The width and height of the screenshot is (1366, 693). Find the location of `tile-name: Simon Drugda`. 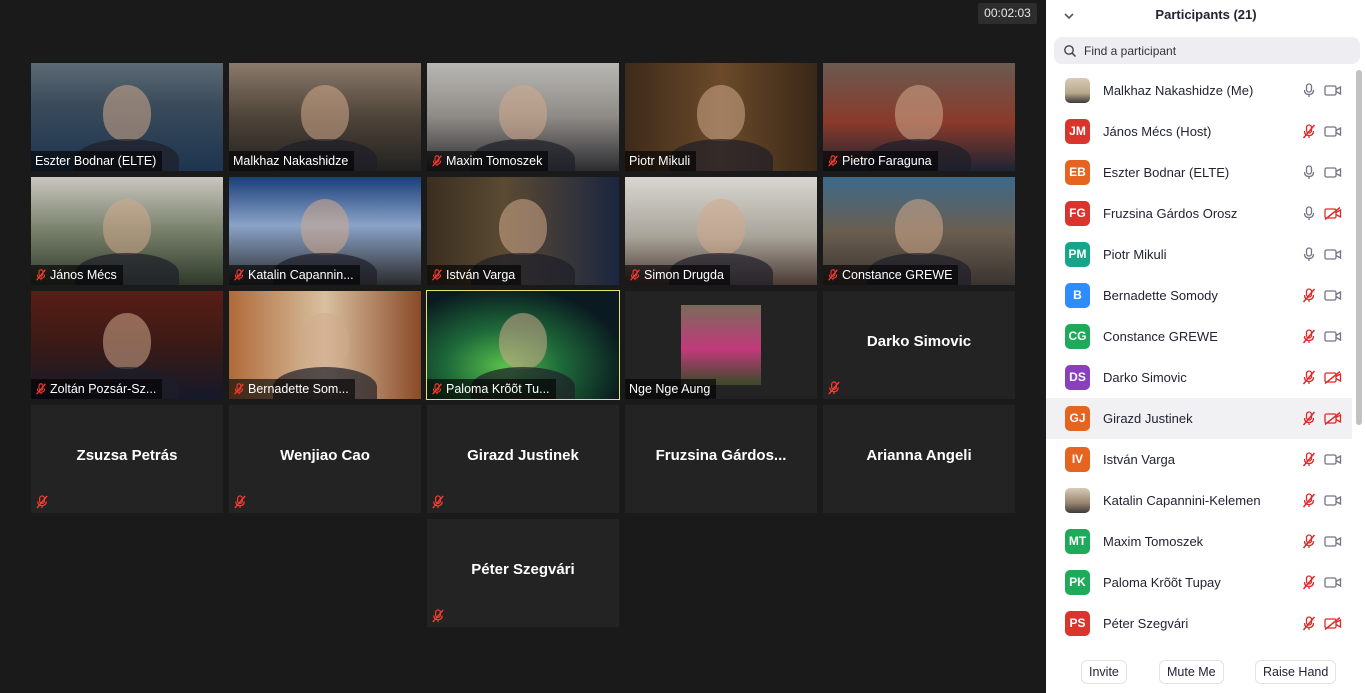

tile-name: Simon Drugda is located at coordinates (684, 275).